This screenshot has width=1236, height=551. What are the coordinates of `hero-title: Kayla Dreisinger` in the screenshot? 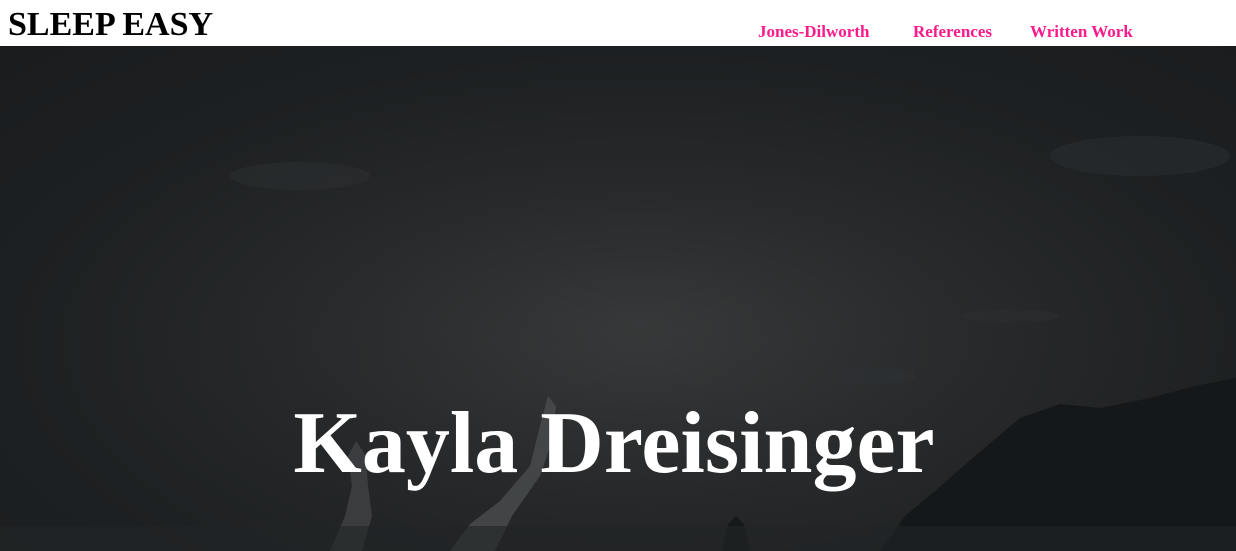 It's located at (614, 443).